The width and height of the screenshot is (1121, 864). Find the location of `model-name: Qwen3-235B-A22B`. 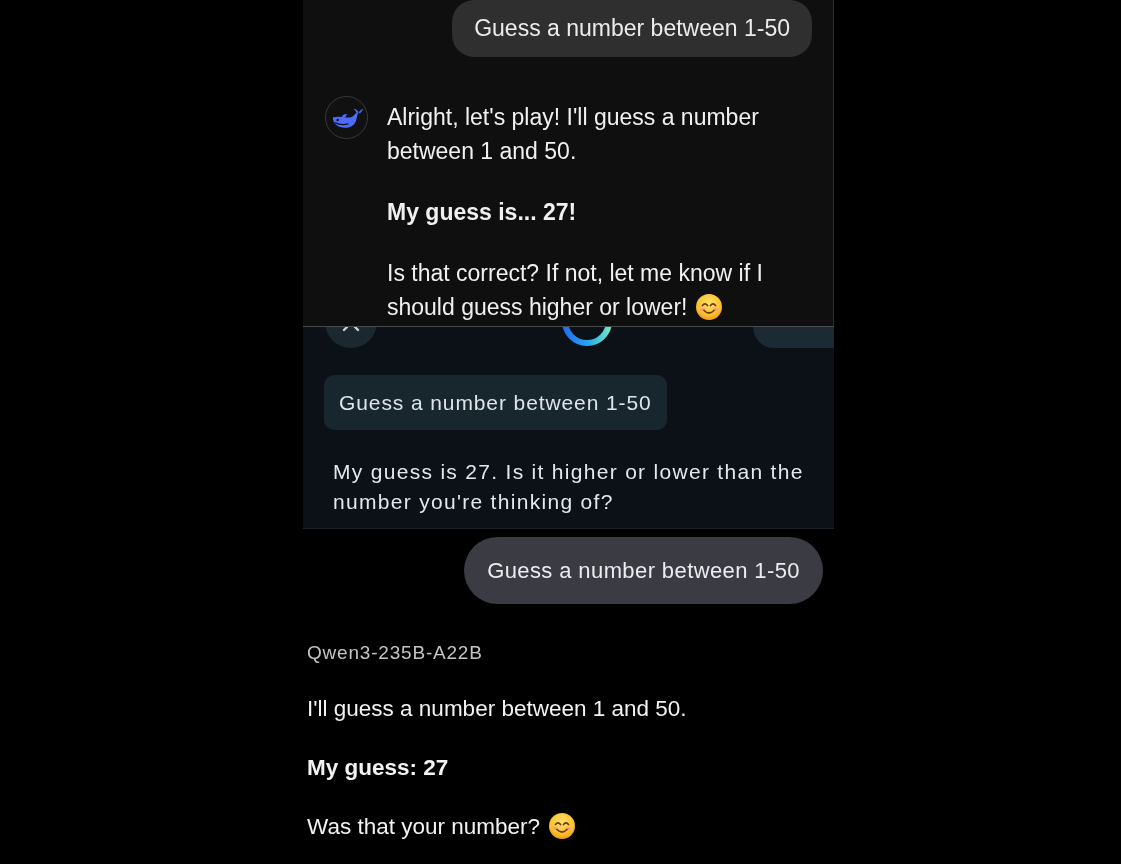

model-name: Qwen3-235B-A22B is located at coordinates (395, 653).